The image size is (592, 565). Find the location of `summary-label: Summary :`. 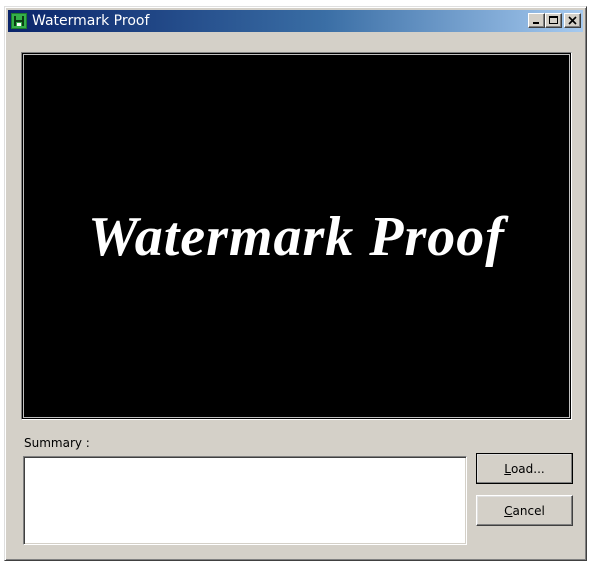

summary-label: Summary : is located at coordinates (57, 443).